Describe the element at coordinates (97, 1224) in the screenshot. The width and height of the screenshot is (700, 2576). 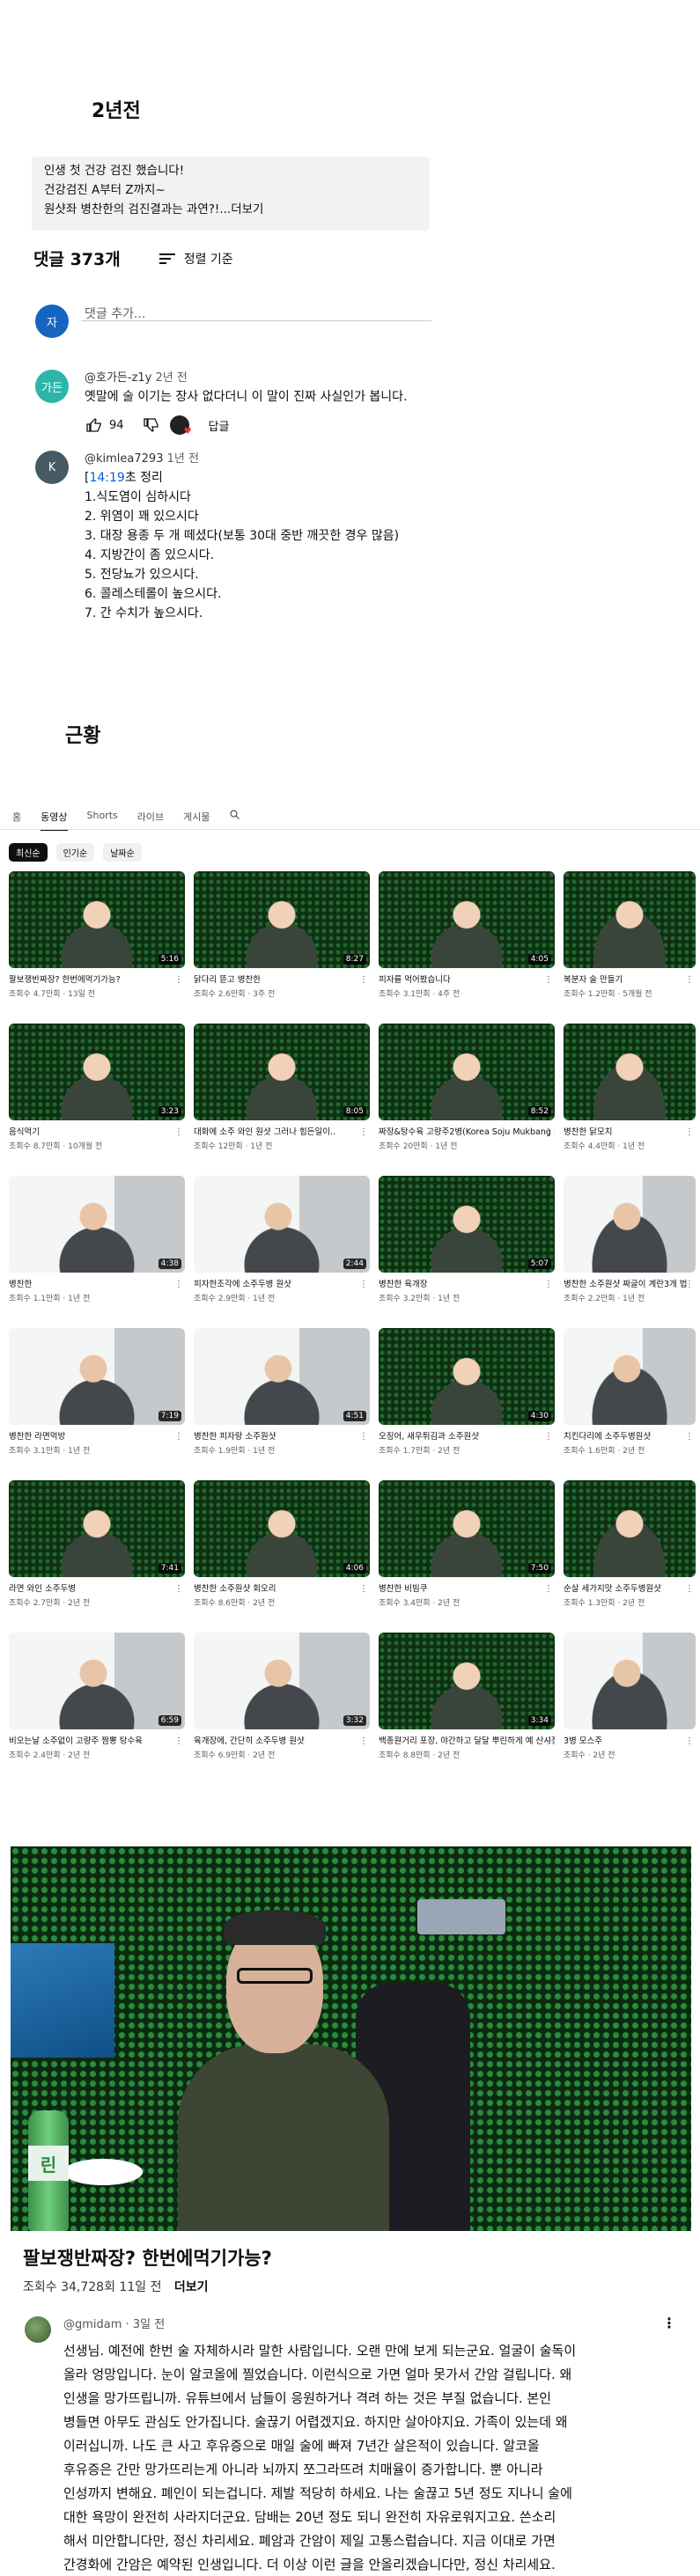
I see `video-thumbnail: 4:38` at that location.